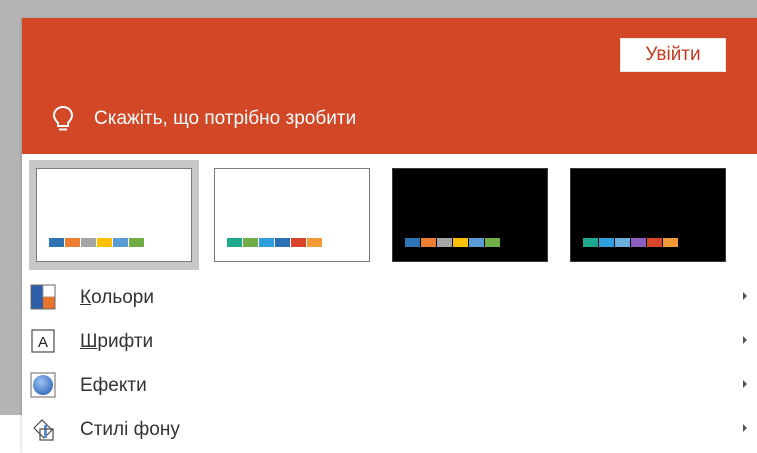 Image resolution: width=757 pixels, height=453 pixels. Describe the element at coordinates (86, 297) in the screenshot. I see `access-key: К` at that location.